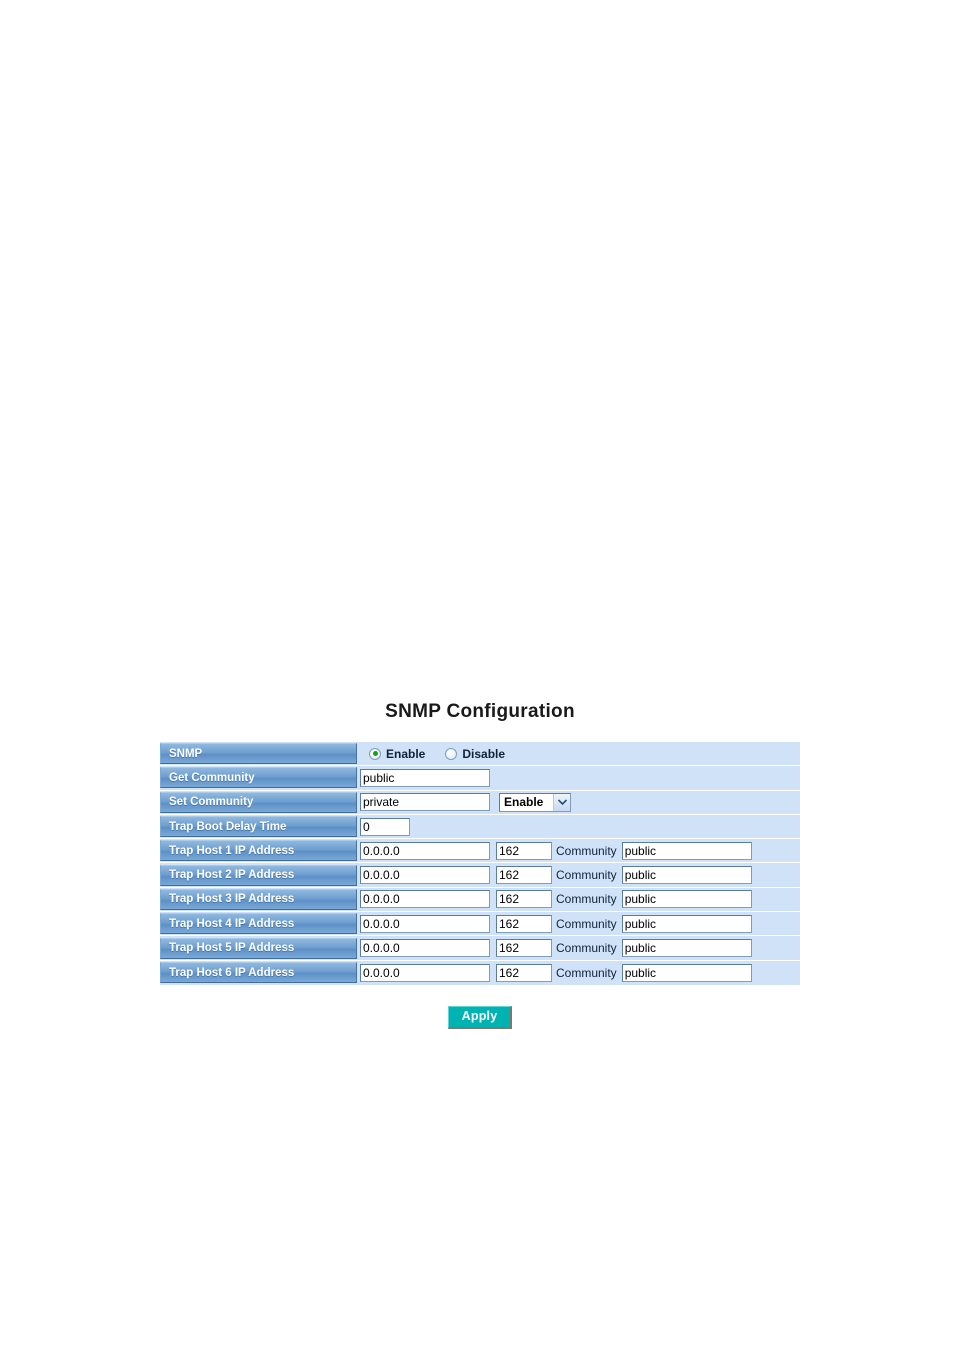 This screenshot has height=1348, width=954. Describe the element at coordinates (586, 875) in the screenshot. I see `trap-host-2-community-label: Community` at that location.